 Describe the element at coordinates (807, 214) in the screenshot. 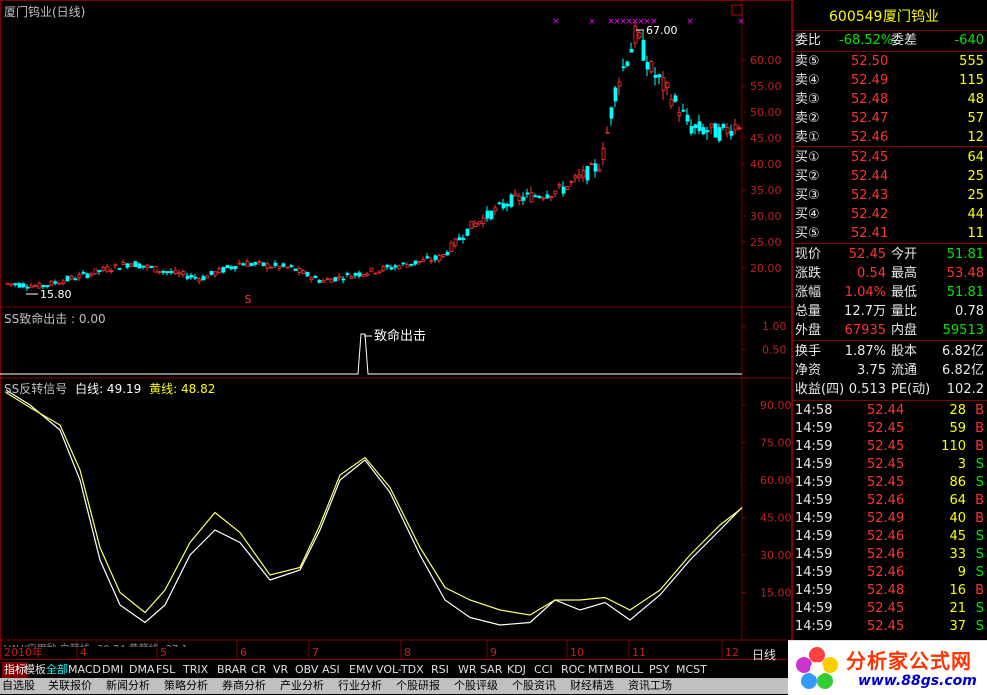

I see `buy-label: 买④` at that location.